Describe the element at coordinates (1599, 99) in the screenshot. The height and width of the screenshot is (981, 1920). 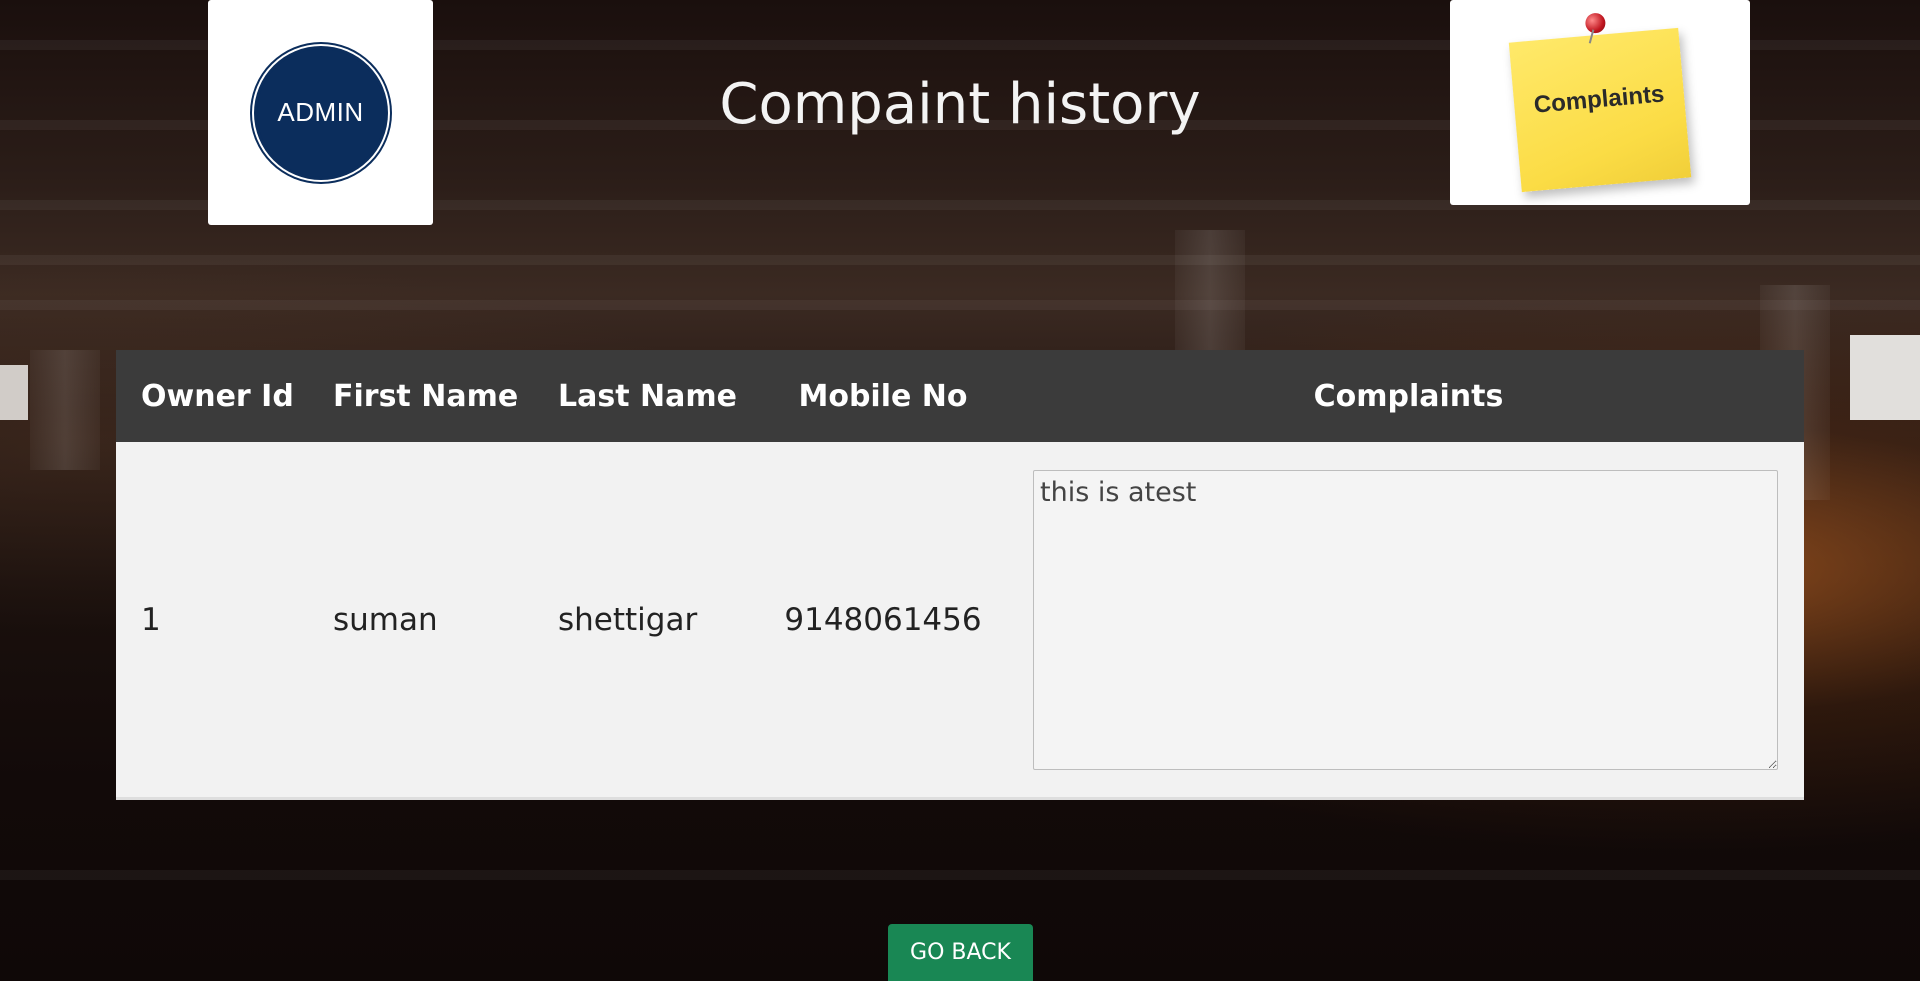
I see `complaints-logo-text: Complaints` at that location.